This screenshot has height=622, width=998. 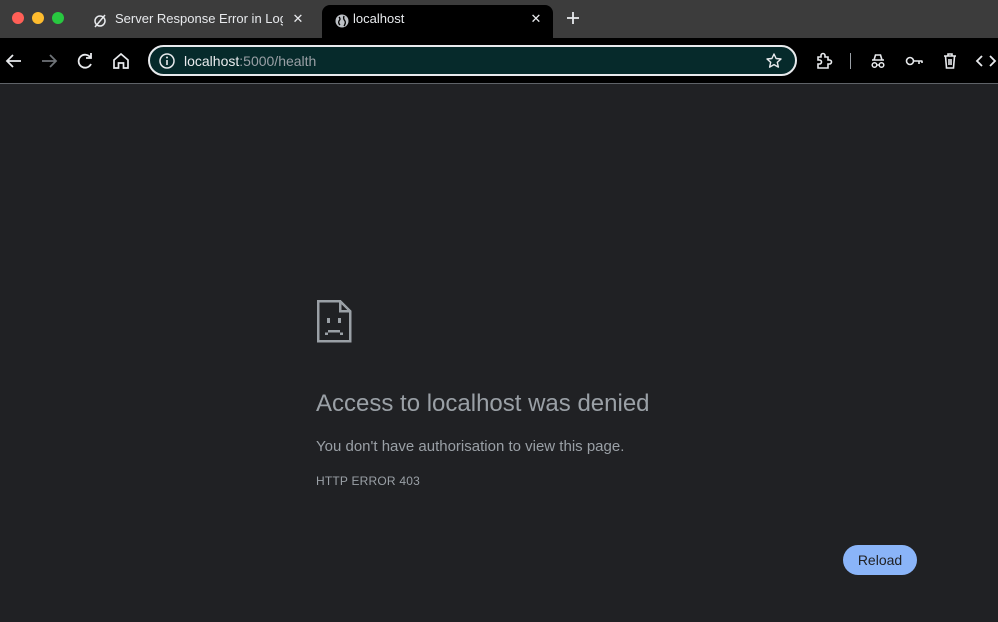 What do you see at coordinates (278, 61) in the screenshot?
I see `url-path: :5000/health` at bounding box center [278, 61].